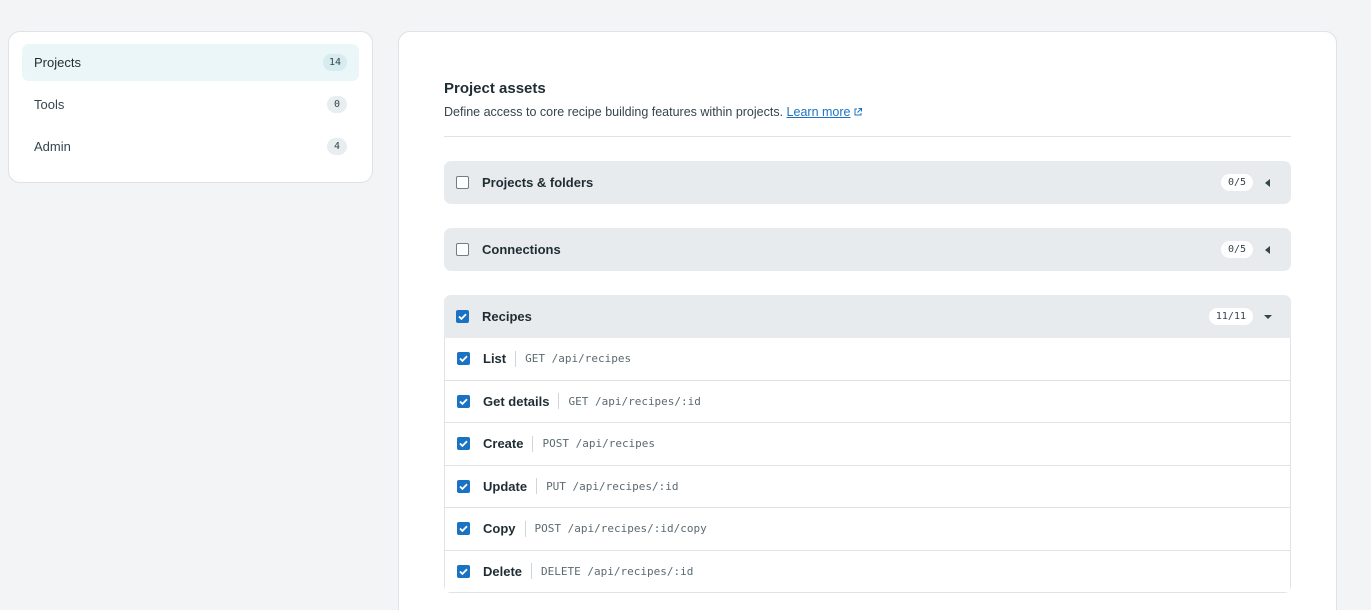 The height and width of the screenshot is (610, 1371). I want to click on caret-down-icon, so click(1268, 317).